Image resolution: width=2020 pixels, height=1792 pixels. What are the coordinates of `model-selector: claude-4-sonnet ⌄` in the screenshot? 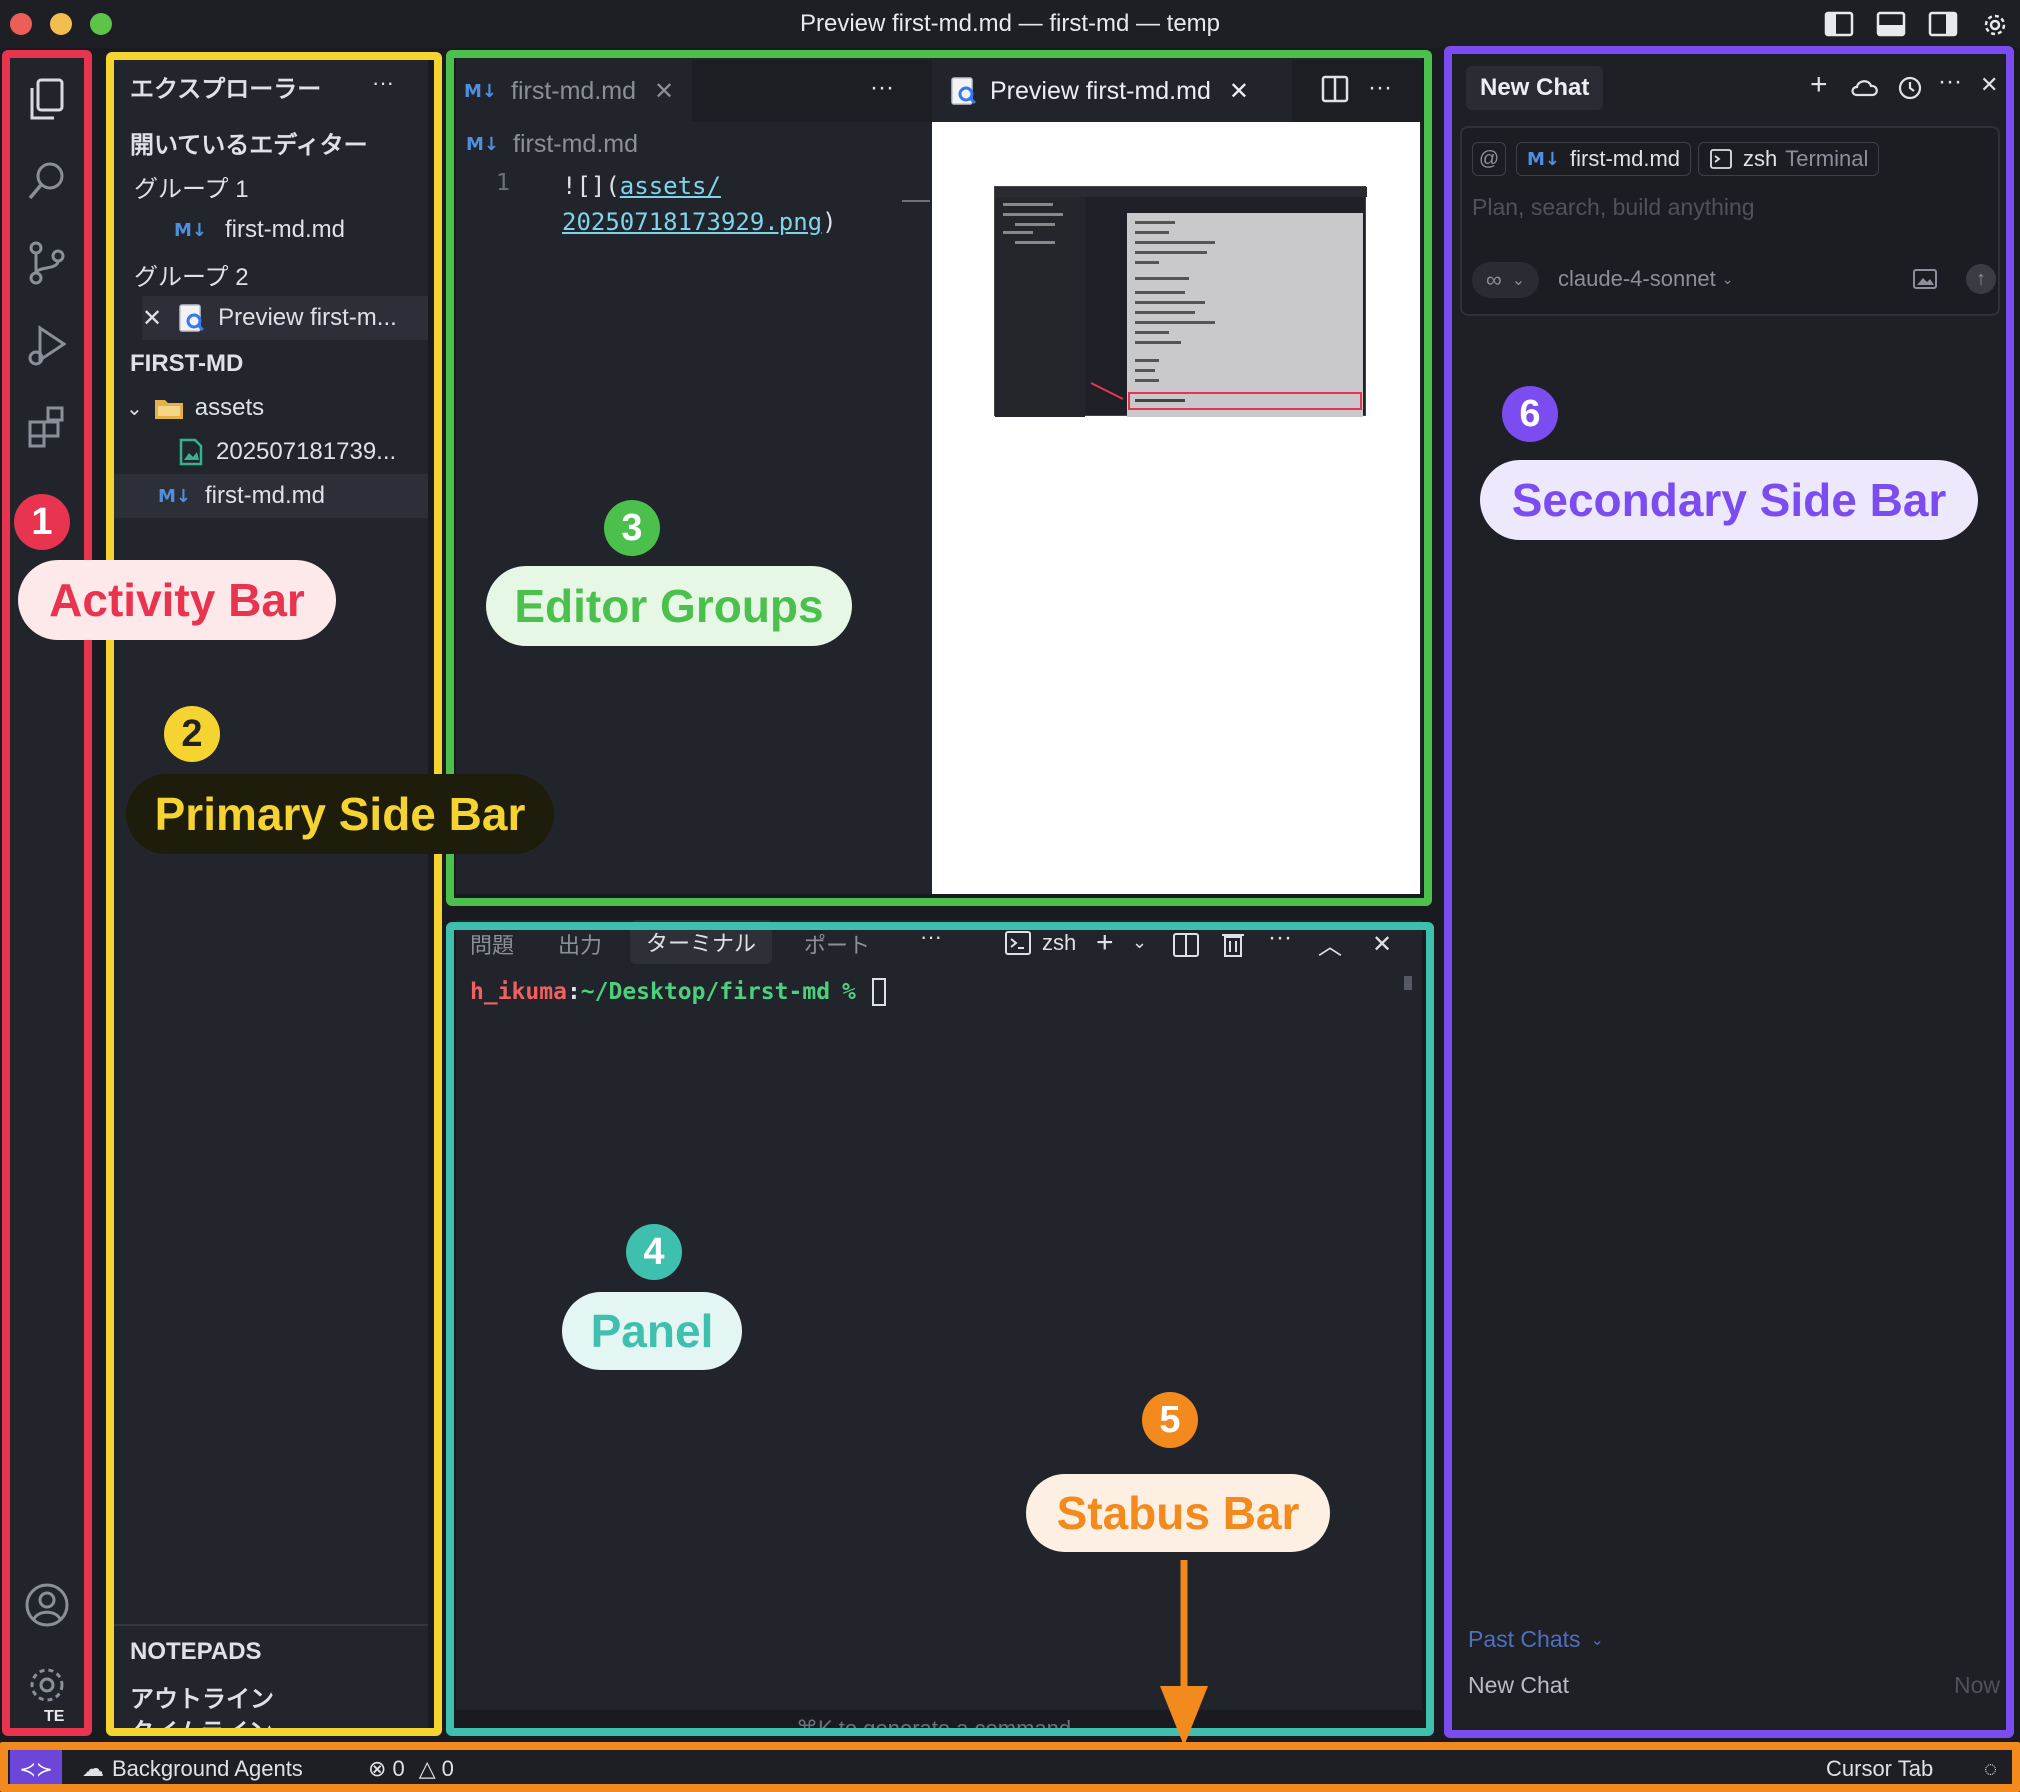 It's located at (1646, 279).